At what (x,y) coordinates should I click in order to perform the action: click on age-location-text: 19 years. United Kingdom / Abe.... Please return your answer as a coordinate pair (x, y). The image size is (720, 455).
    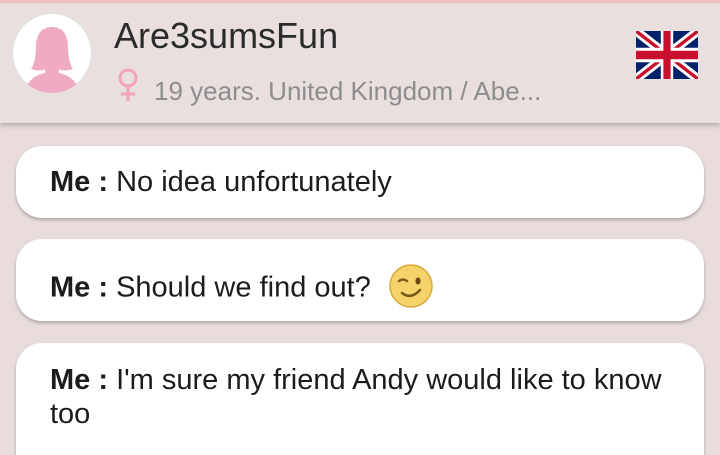
    Looking at the image, I should click on (348, 91).